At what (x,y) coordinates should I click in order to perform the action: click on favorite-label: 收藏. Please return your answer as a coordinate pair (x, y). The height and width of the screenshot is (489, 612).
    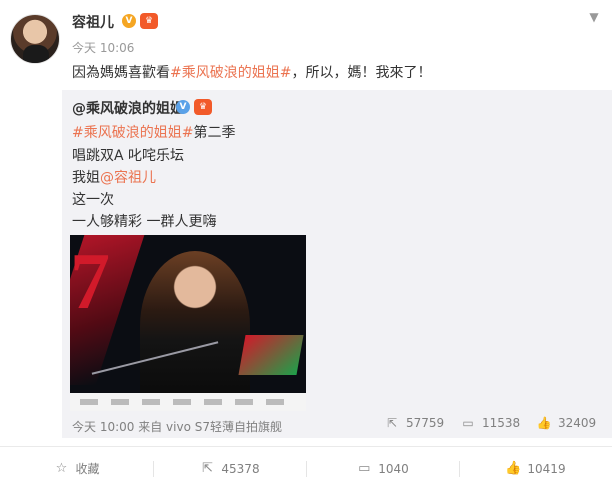
    Looking at the image, I should click on (87, 469).